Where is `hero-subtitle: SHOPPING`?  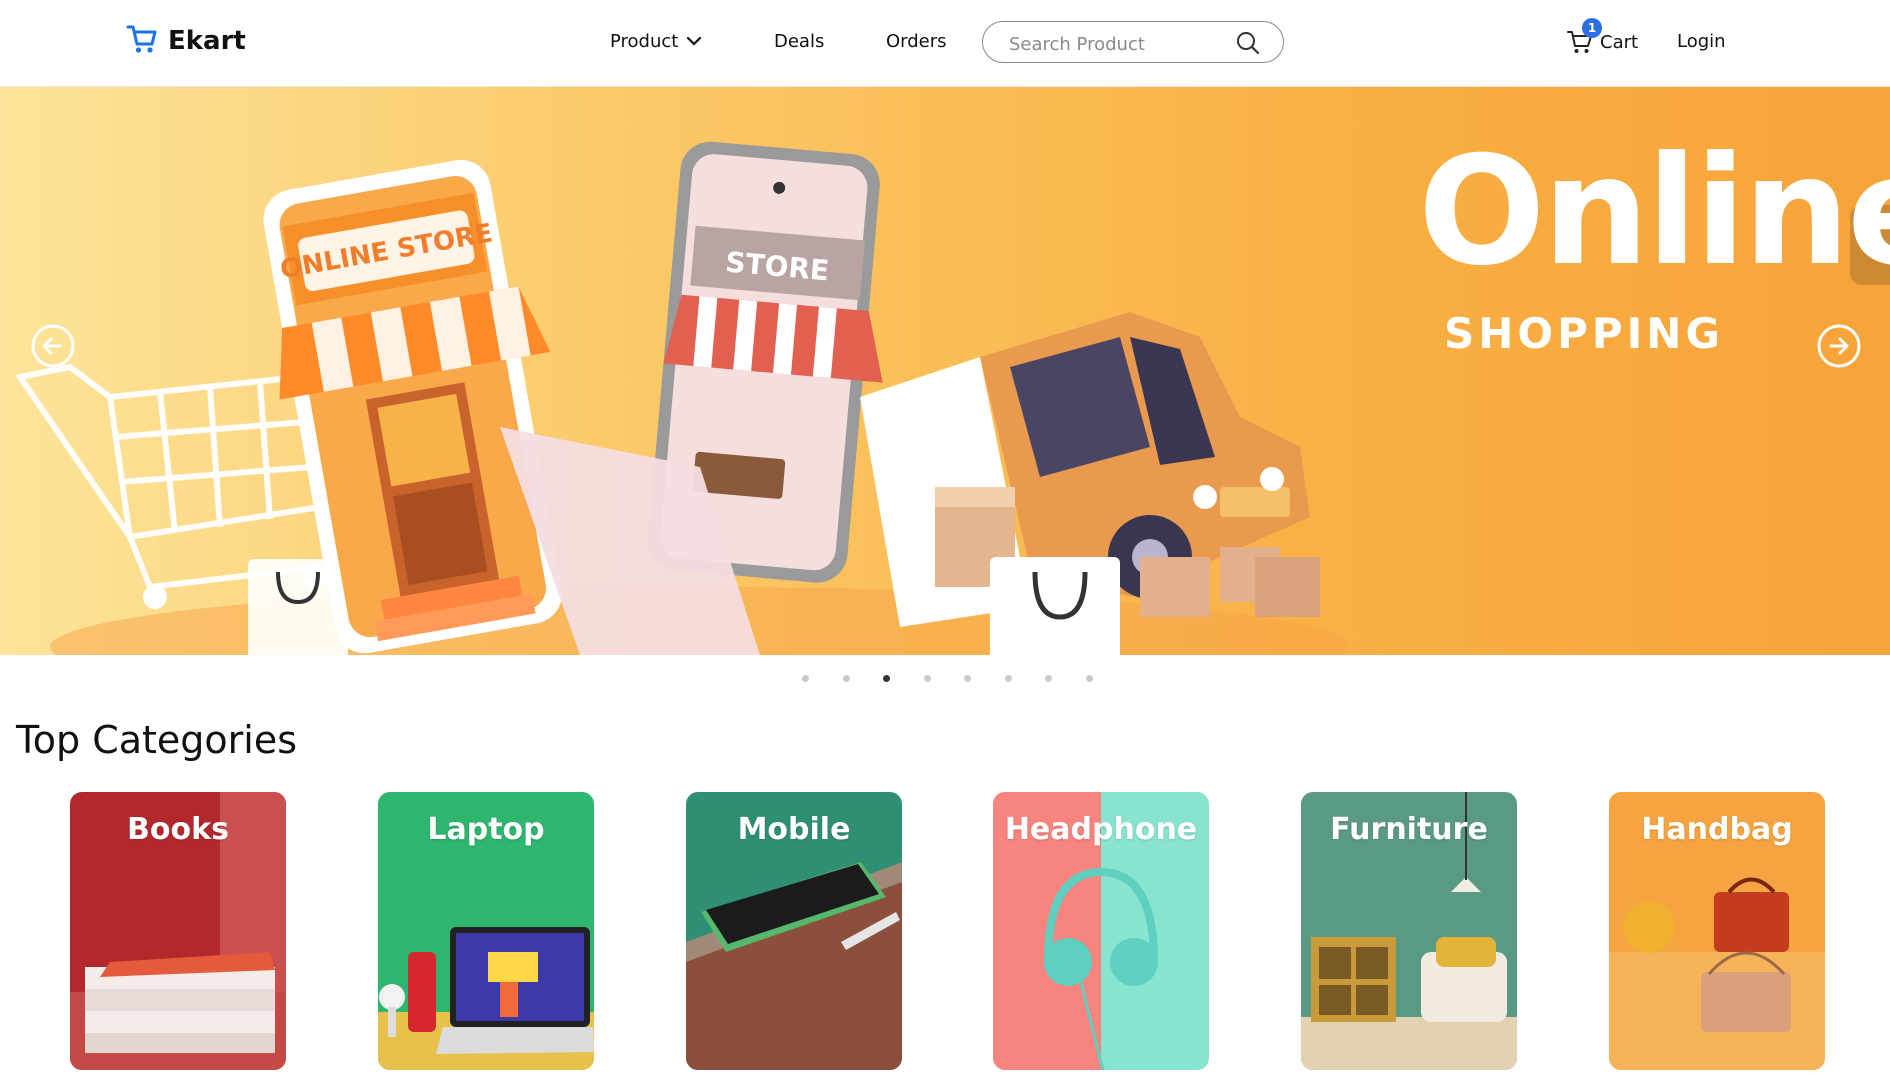 hero-subtitle: SHOPPING is located at coordinates (1584, 333).